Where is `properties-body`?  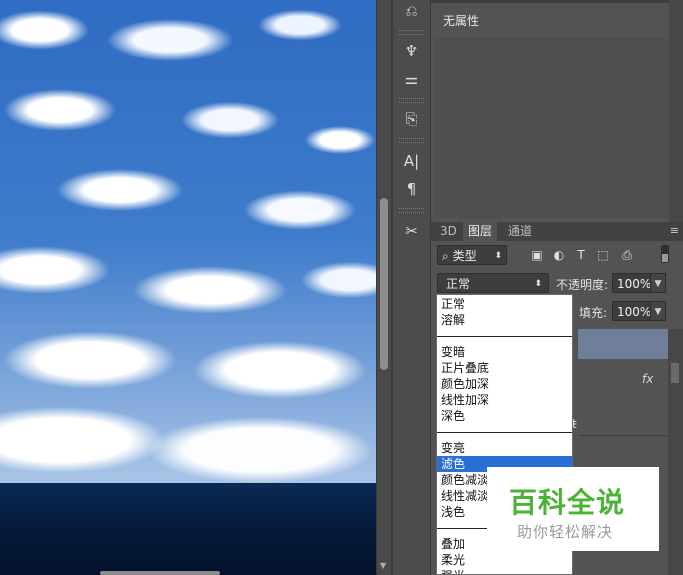
properties-body is located at coordinates (551, 128).